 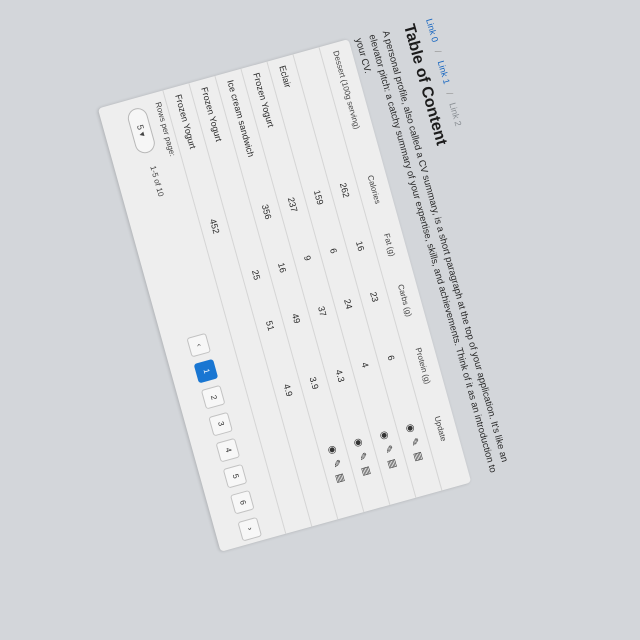 I want to click on breadcrumb-link-2: Link 2, so click(x=455, y=114).